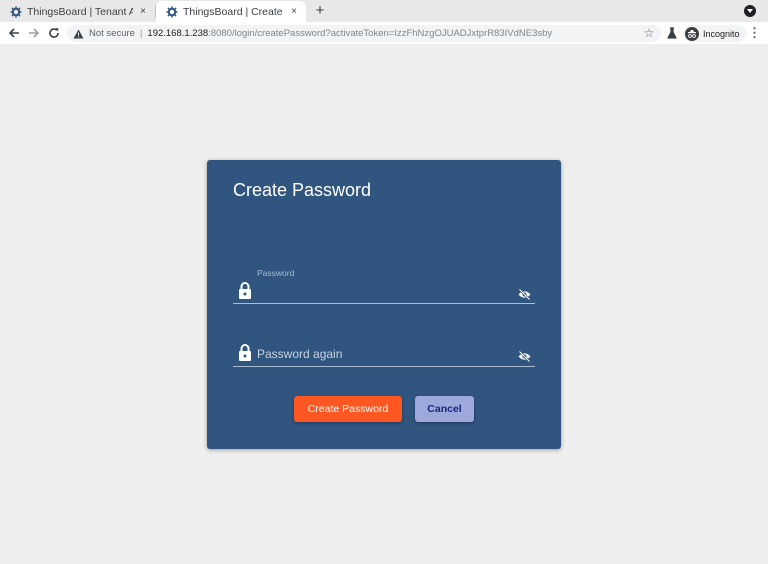 This screenshot has height=564, width=768. I want to click on warning-triangle-icon, so click(78, 33).